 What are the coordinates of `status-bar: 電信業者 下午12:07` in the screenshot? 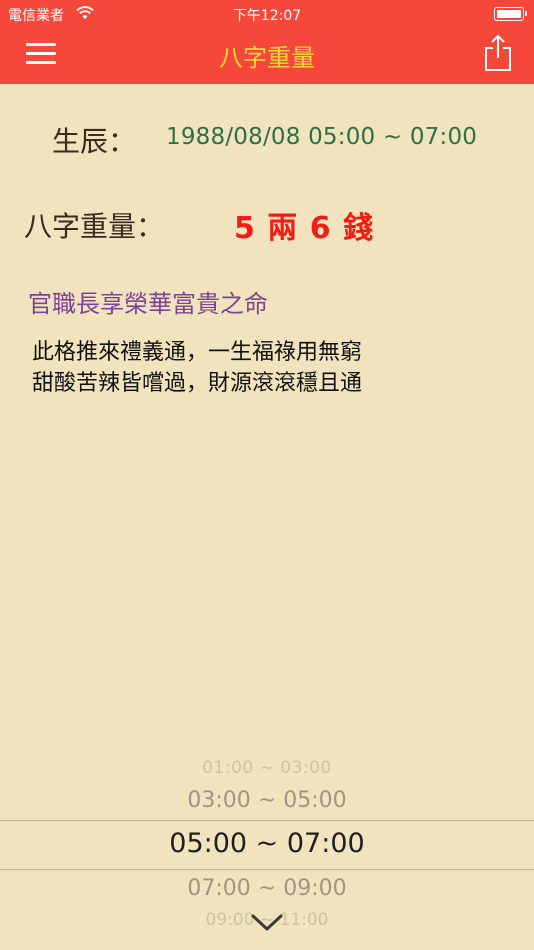 It's located at (267, 14).